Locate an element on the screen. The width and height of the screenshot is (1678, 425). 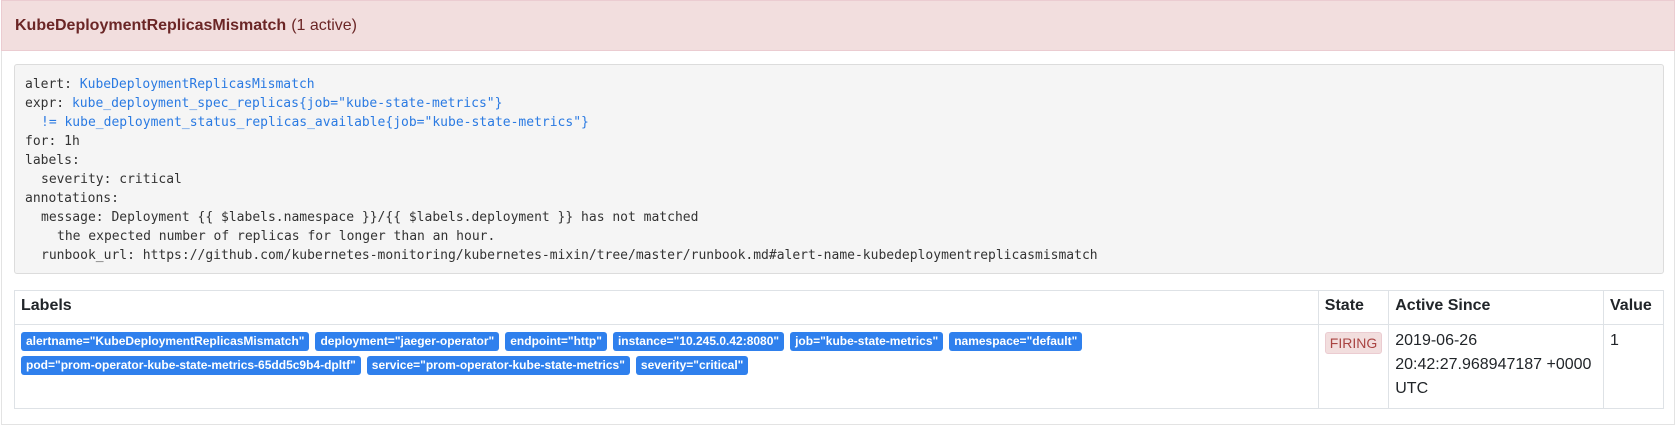
active-since-cell: 2019-06-26 20:42:27.968947187 +0000 UTC is located at coordinates (1496, 366).